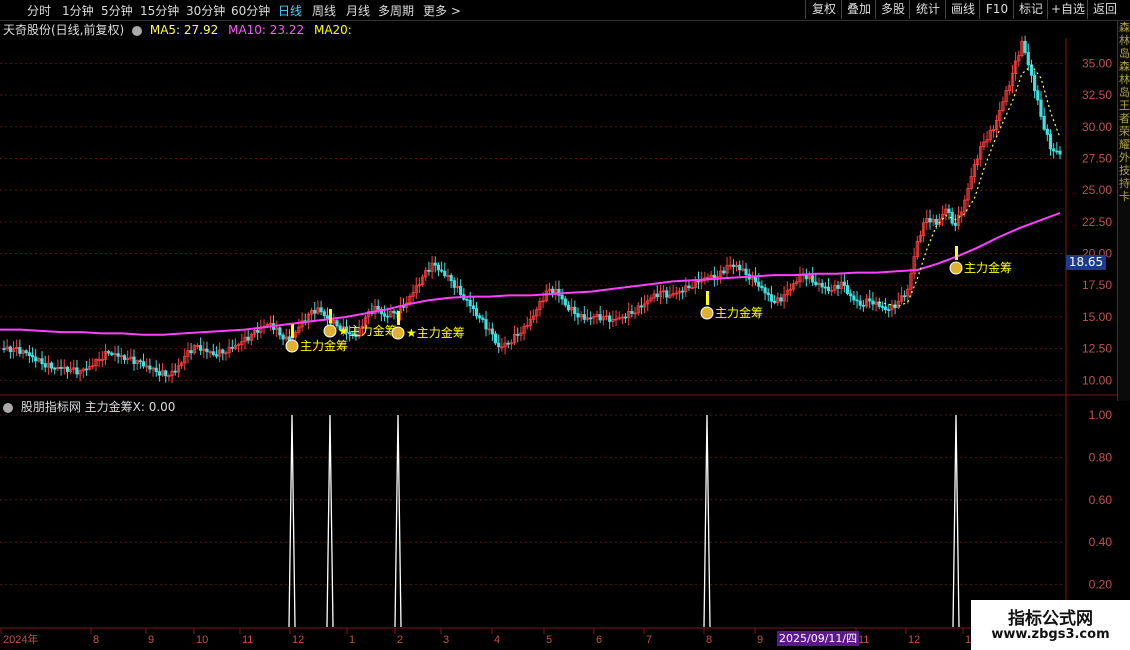  What do you see at coordinates (1124, 66) in the screenshot?
I see `side-char: 森` at bounding box center [1124, 66].